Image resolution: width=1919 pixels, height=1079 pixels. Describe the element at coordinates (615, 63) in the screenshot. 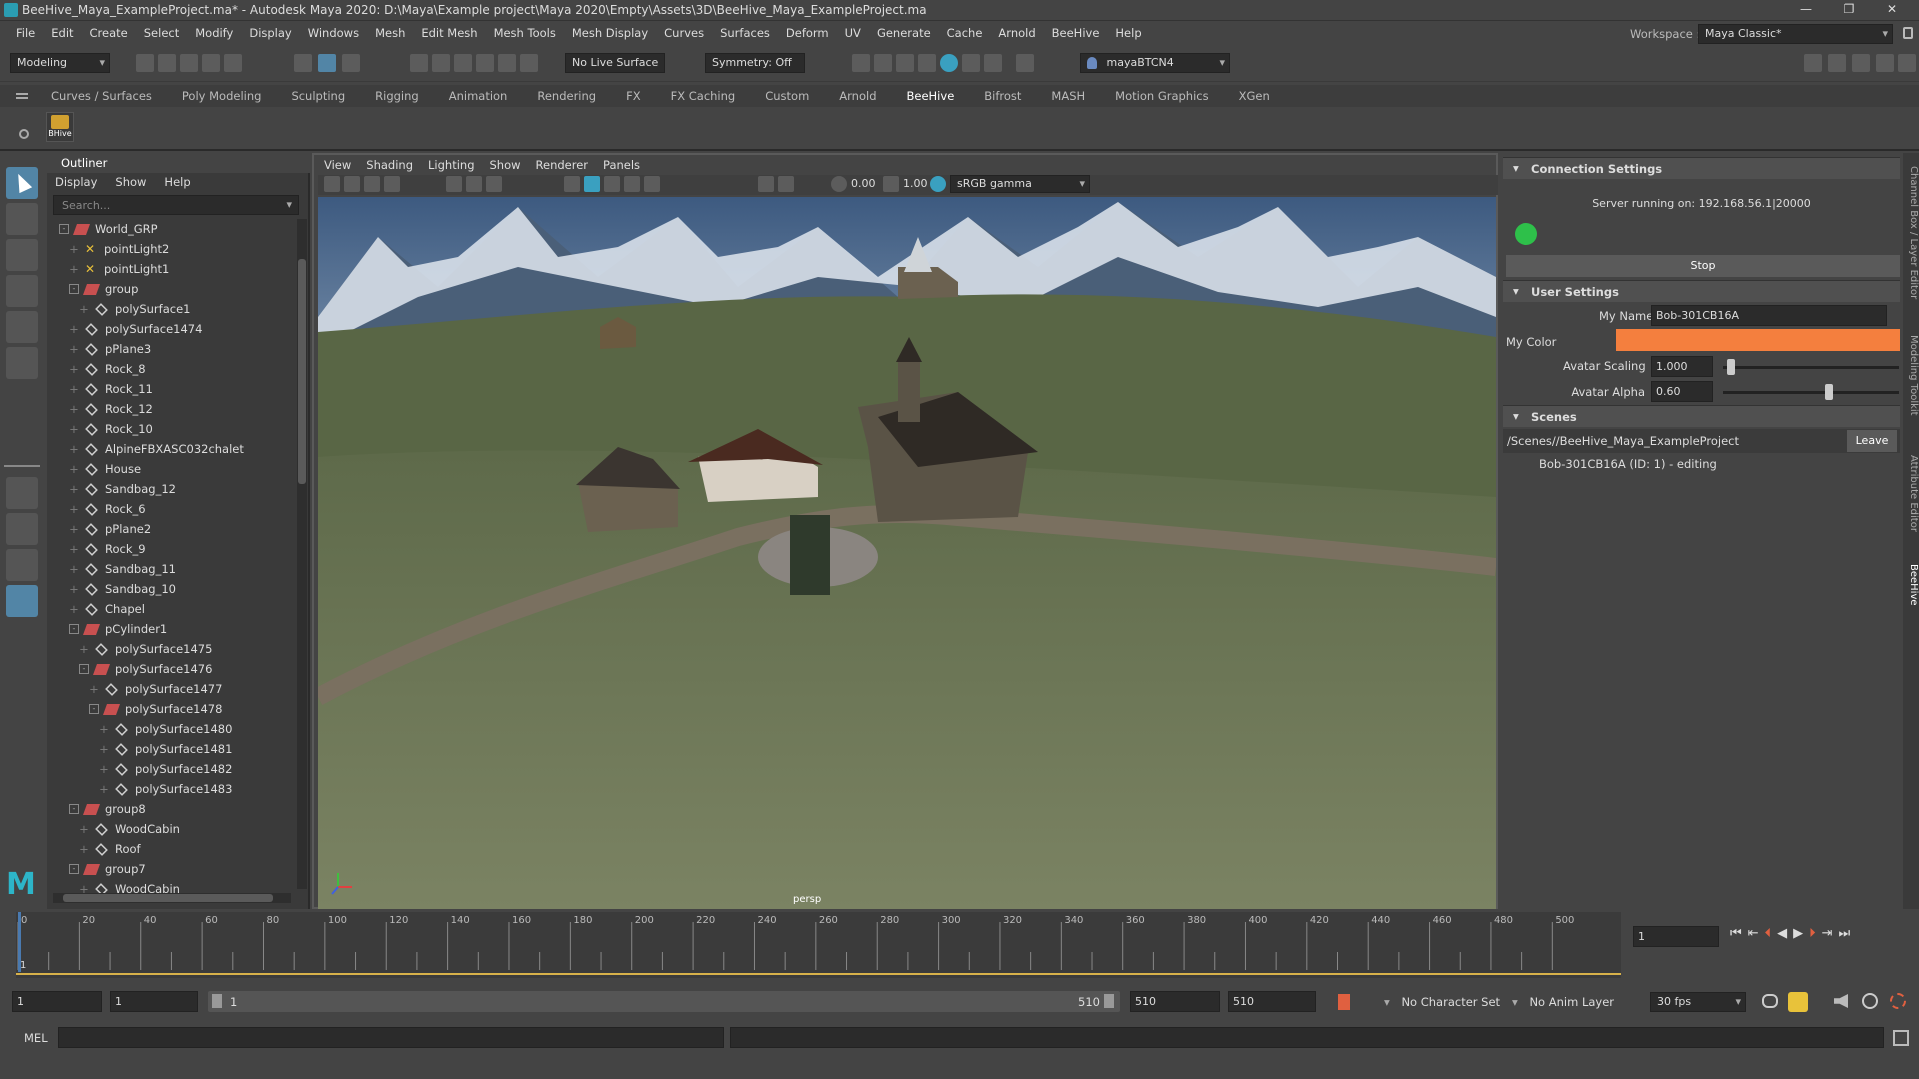

I see `live-surface-field: No Live Surface` at that location.